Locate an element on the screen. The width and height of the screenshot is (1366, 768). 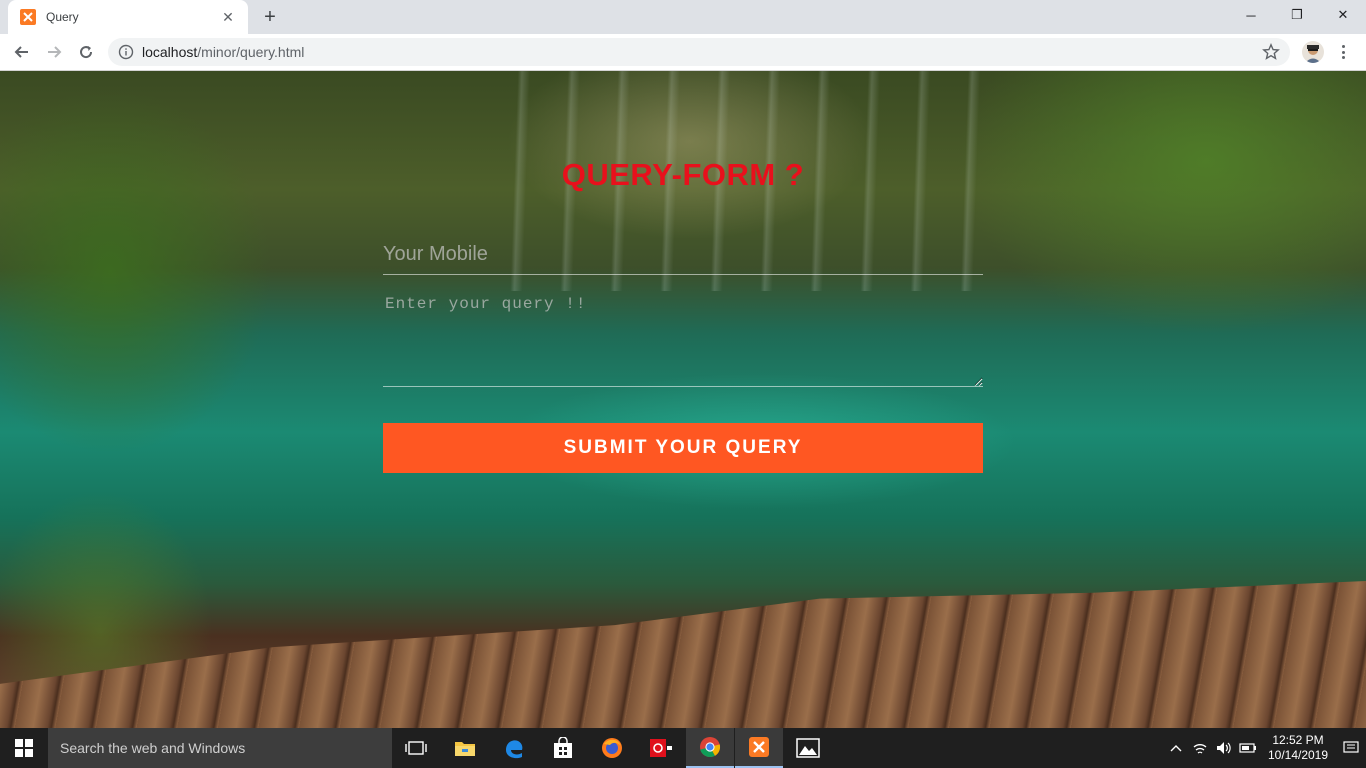
tab-title: Query is located at coordinates (62, 17).